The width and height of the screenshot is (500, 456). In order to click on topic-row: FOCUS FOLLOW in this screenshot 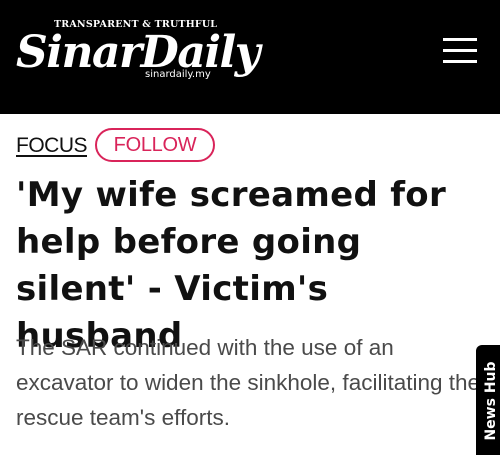, I will do `click(246, 146)`.